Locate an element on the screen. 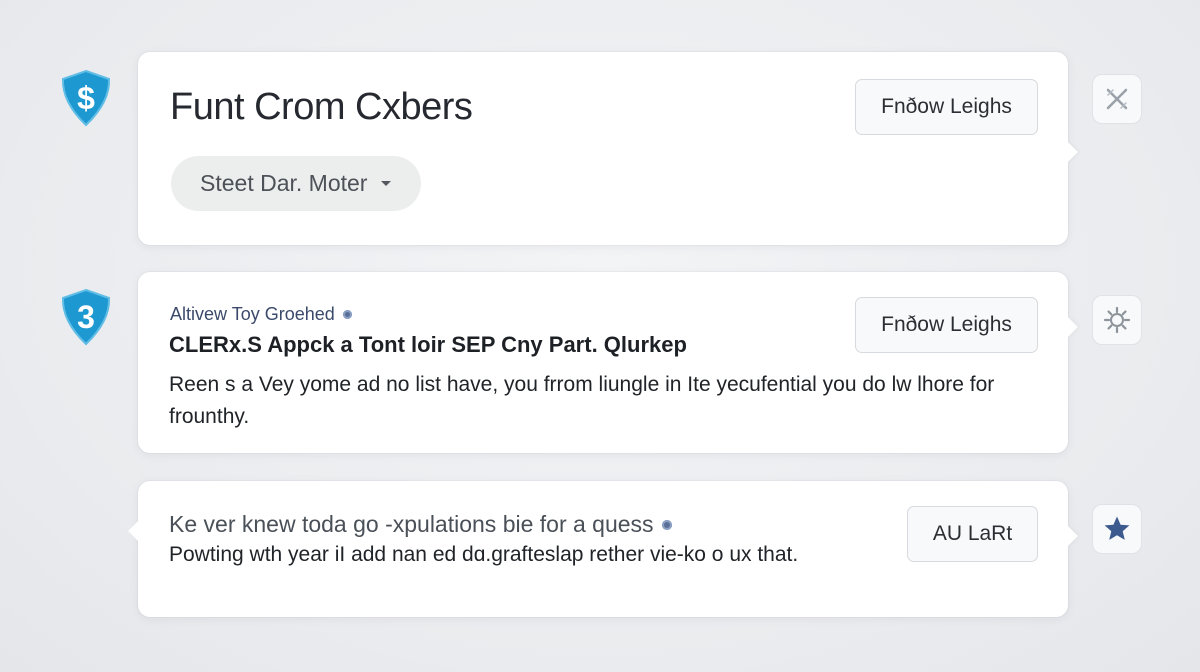 The height and width of the screenshot is (672, 1200). settings-button is located at coordinates (1117, 320).